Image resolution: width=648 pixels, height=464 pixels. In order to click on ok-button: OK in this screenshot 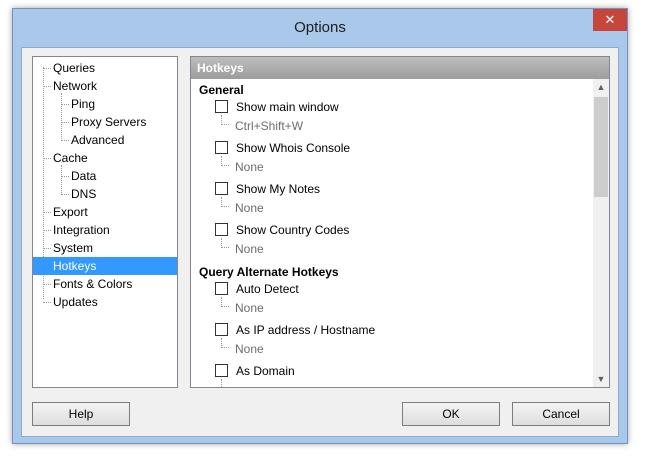, I will do `click(451, 414)`.